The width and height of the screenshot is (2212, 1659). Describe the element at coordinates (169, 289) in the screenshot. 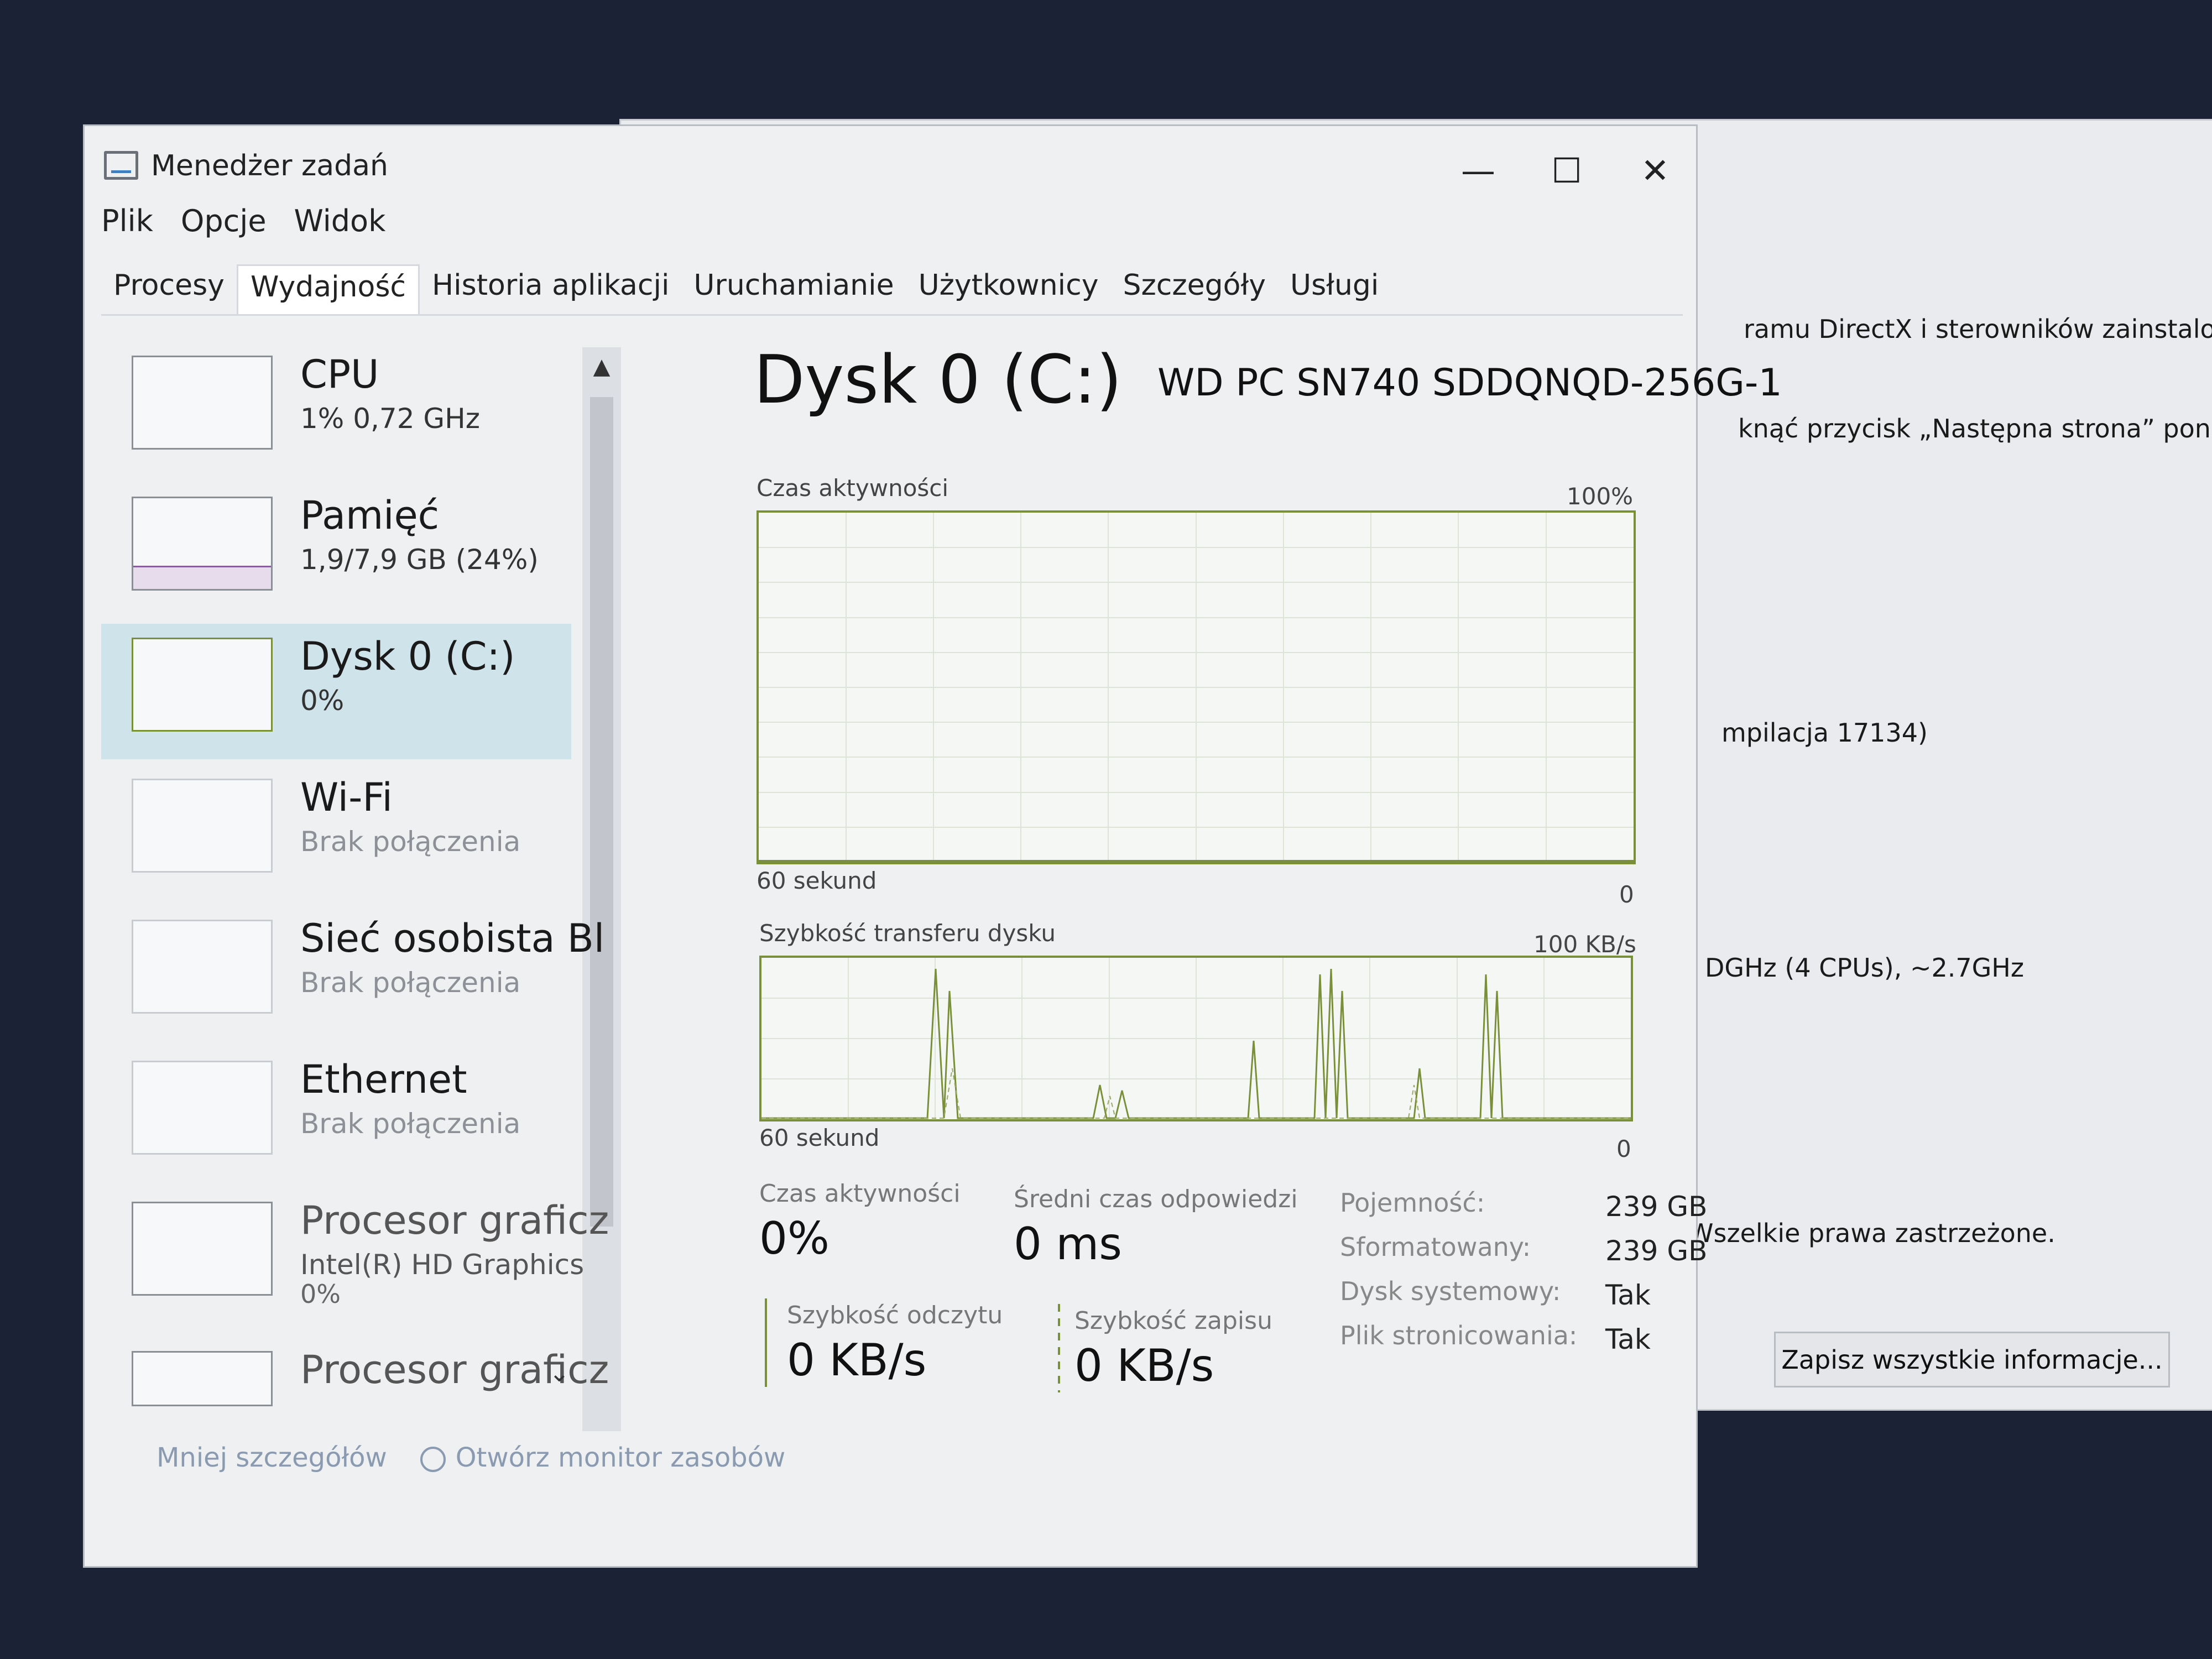

I see `tab-processes: Procesy` at that location.